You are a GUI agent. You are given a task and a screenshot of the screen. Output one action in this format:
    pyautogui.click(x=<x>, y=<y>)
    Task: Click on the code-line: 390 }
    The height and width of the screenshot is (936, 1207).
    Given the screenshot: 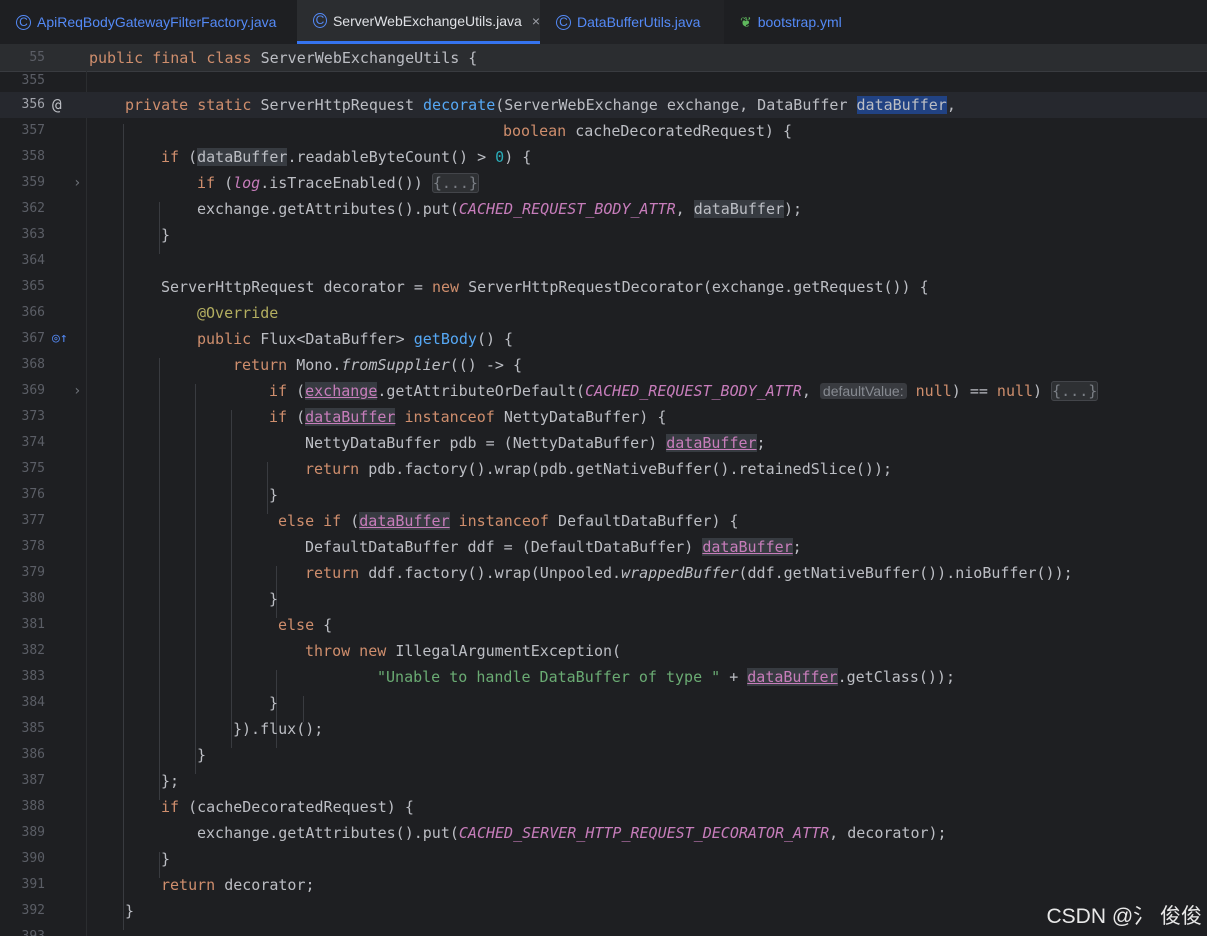 What is the action you would take?
    pyautogui.click(x=603, y=859)
    